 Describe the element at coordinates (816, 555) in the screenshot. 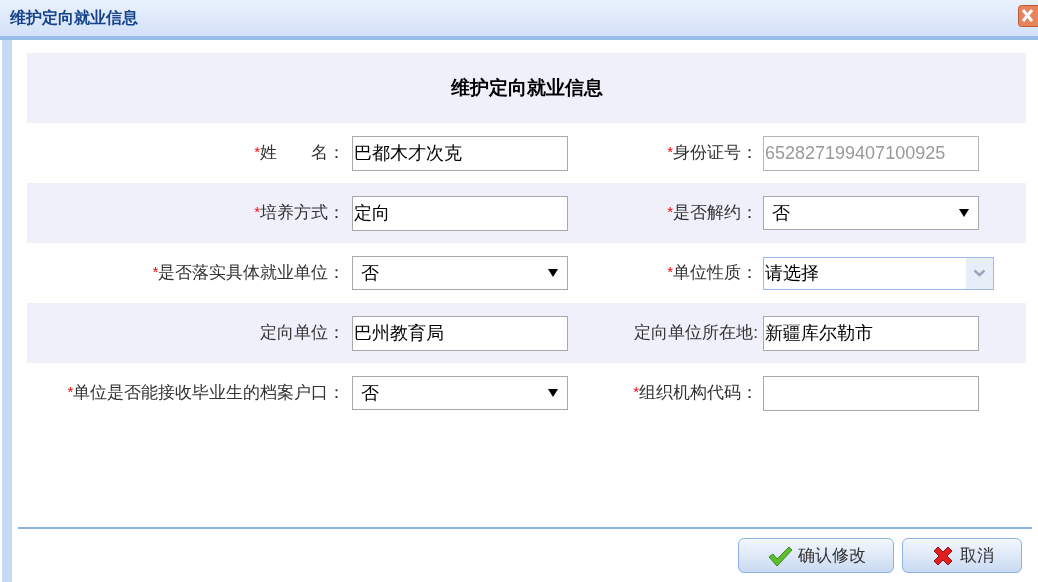

I see `confirm-button: 确认修改` at that location.